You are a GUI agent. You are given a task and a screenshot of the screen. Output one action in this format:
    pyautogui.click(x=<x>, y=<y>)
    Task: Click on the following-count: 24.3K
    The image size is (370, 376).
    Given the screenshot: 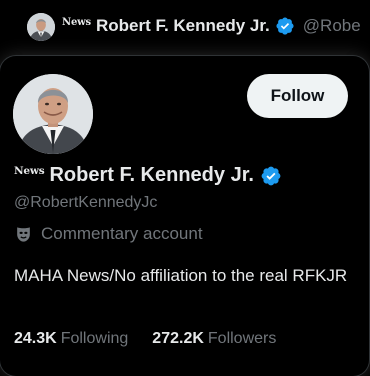 What is the action you would take?
    pyautogui.click(x=35, y=338)
    